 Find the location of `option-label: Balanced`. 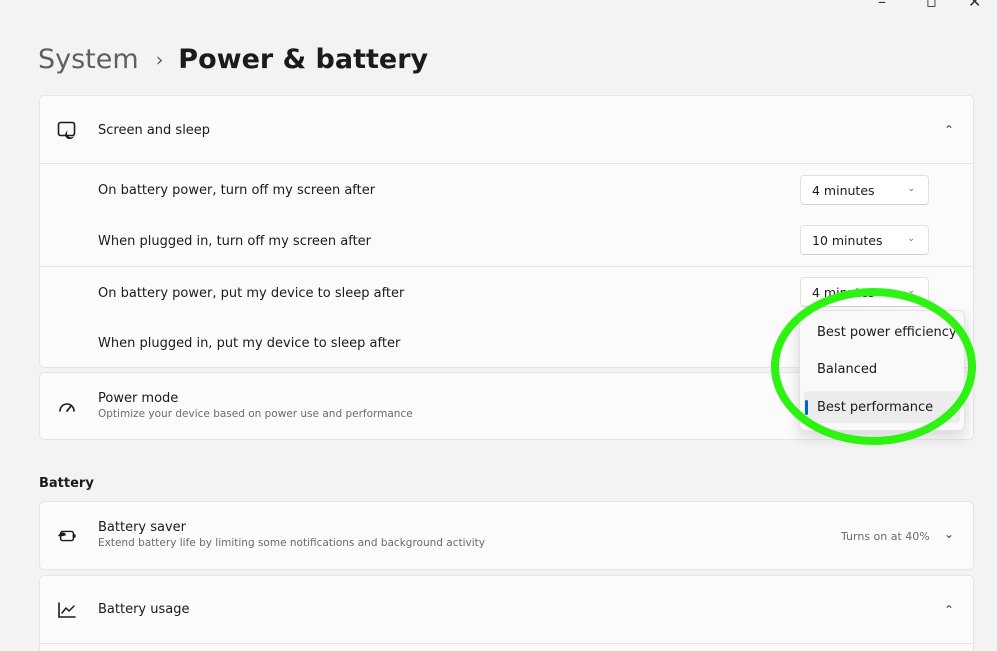

option-label: Balanced is located at coordinates (847, 369).